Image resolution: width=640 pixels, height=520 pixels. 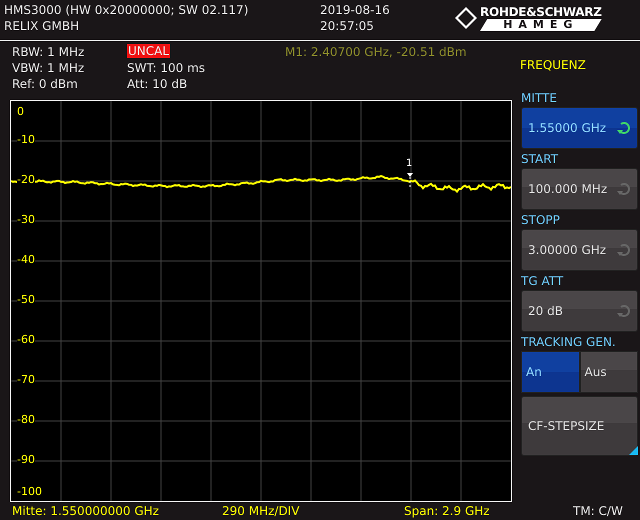 What do you see at coordinates (579, 250) in the screenshot?
I see `value-softkey: 3.00000 GHz` at bounding box center [579, 250].